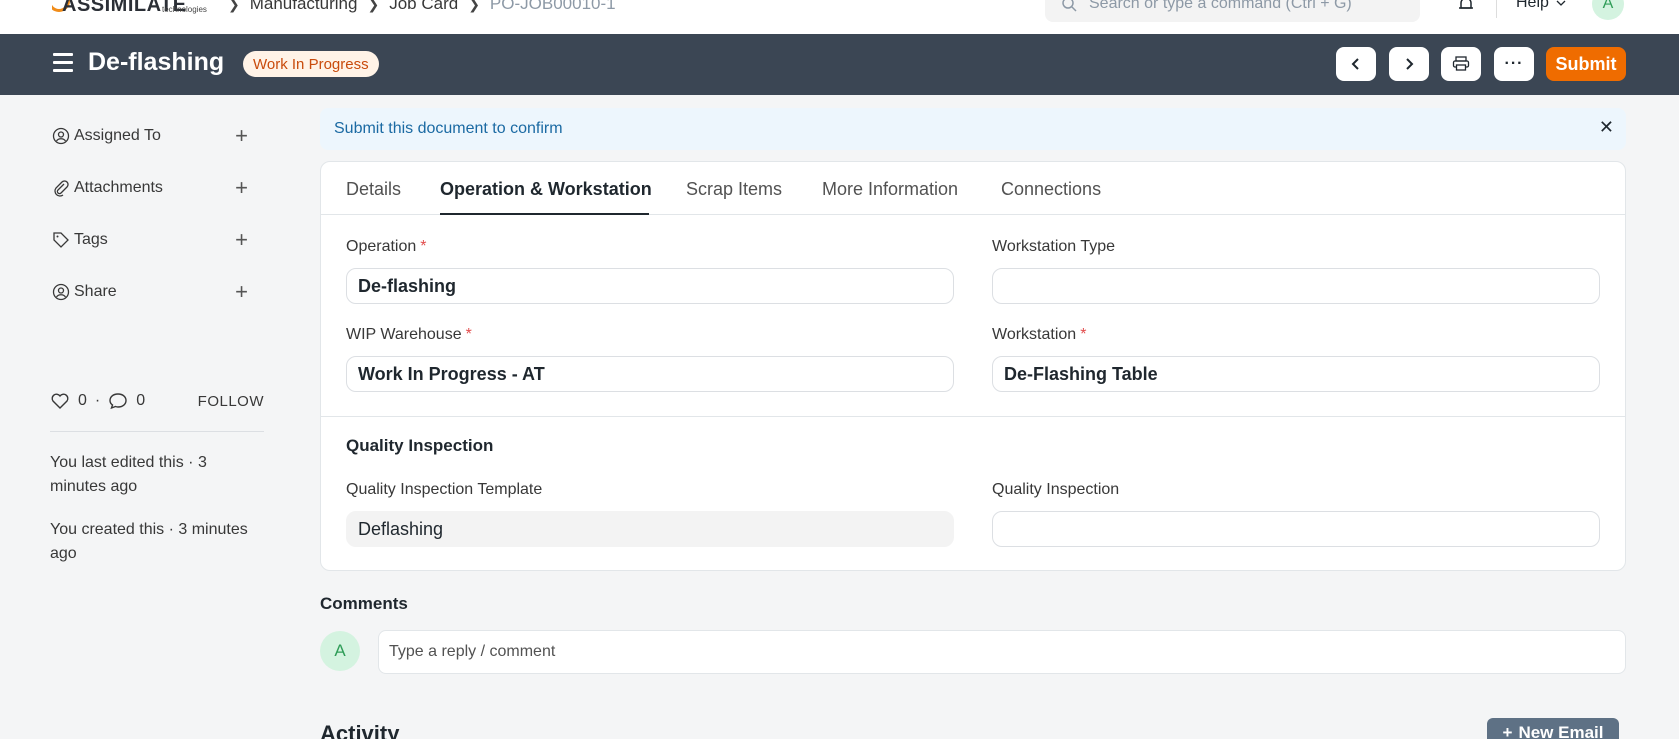  I want to click on logo-subtext: technologies, so click(184, 9).